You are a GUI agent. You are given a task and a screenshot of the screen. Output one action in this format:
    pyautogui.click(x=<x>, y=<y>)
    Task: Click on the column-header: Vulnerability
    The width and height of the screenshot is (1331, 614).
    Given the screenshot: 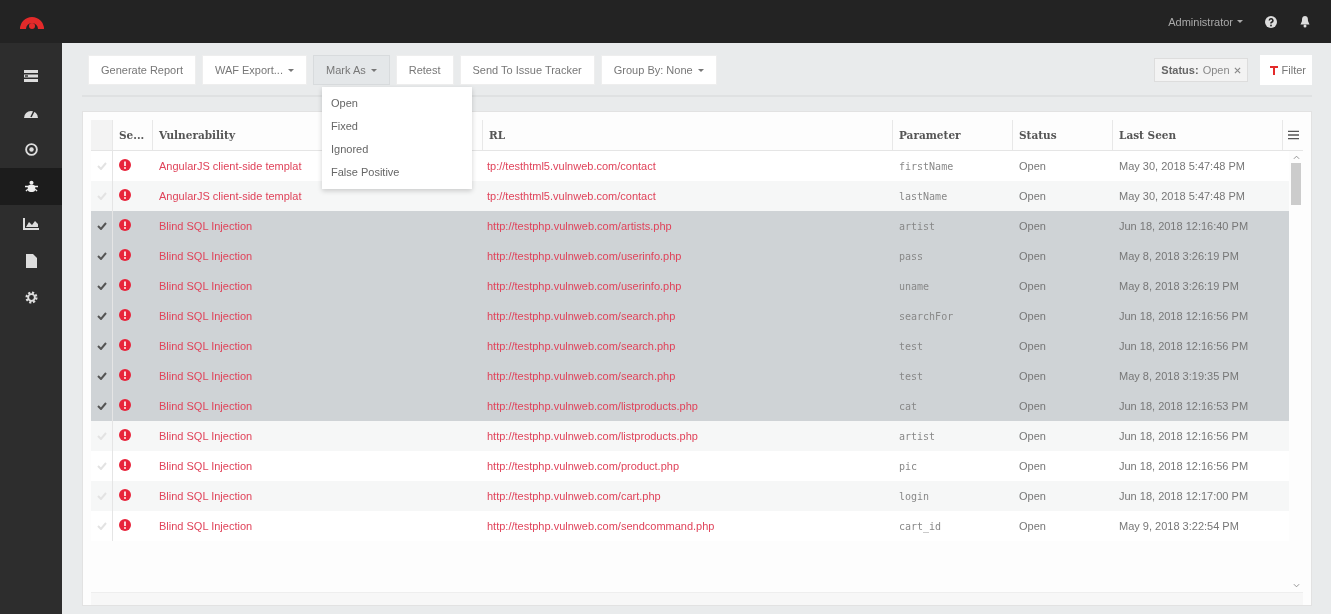 What is the action you would take?
    pyautogui.click(x=197, y=135)
    